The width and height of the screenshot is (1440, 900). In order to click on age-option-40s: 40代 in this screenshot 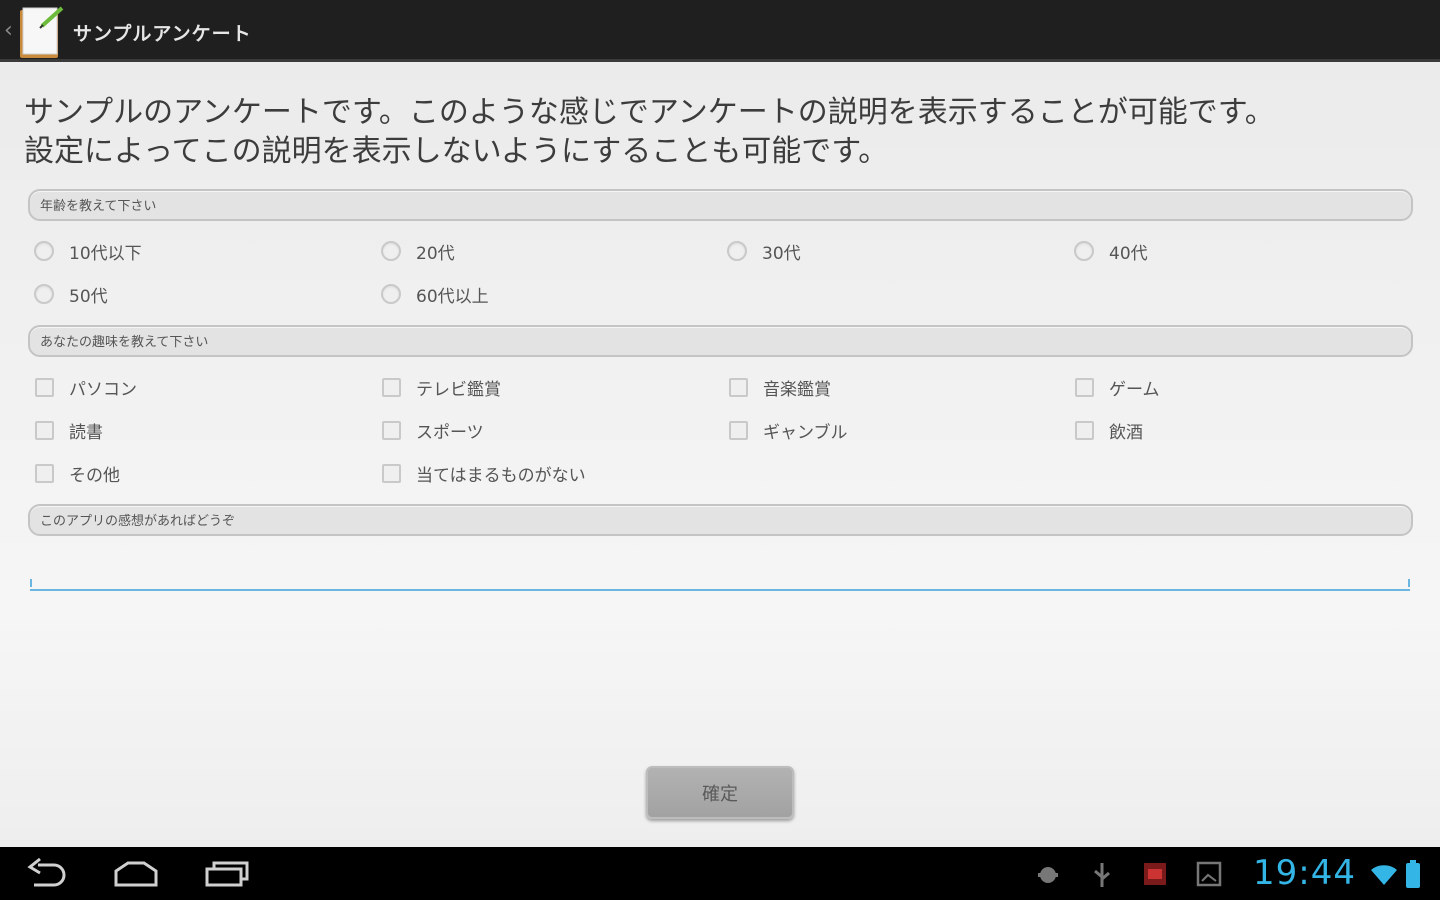, I will do `click(1111, 251)`.